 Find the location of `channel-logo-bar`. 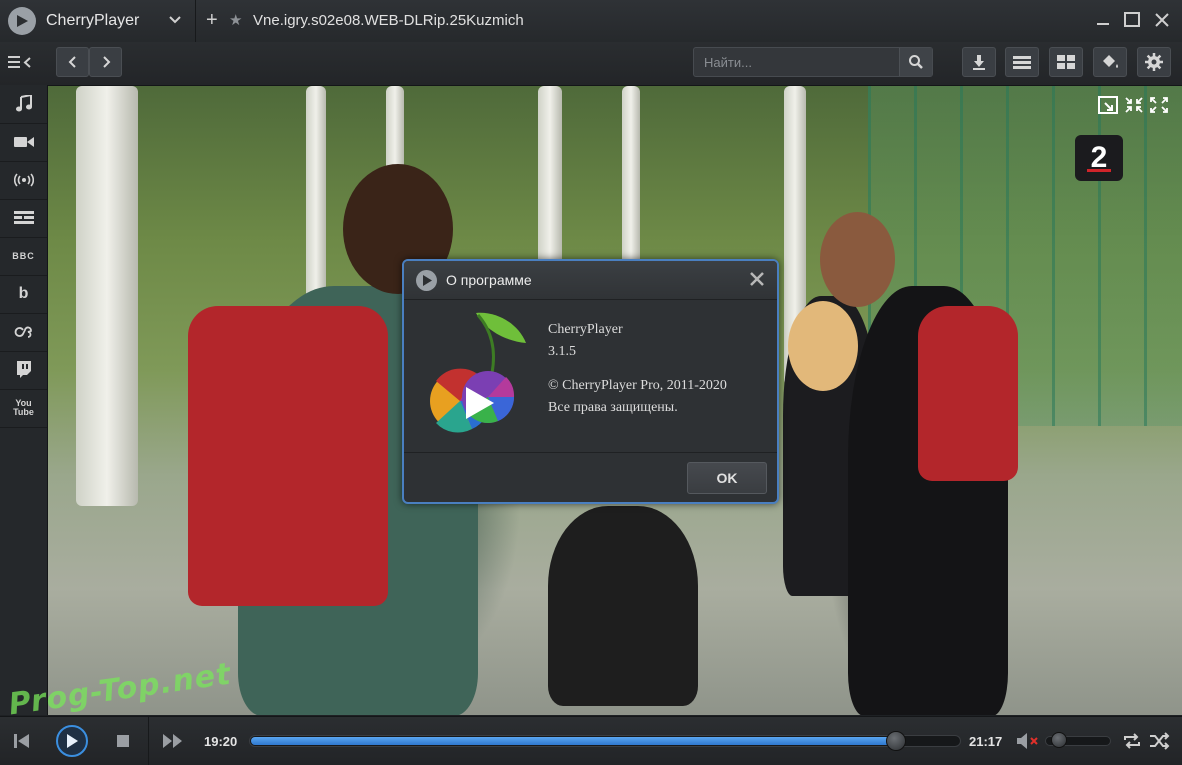

channel-logo-bar is located at coordinates (1099, 170).